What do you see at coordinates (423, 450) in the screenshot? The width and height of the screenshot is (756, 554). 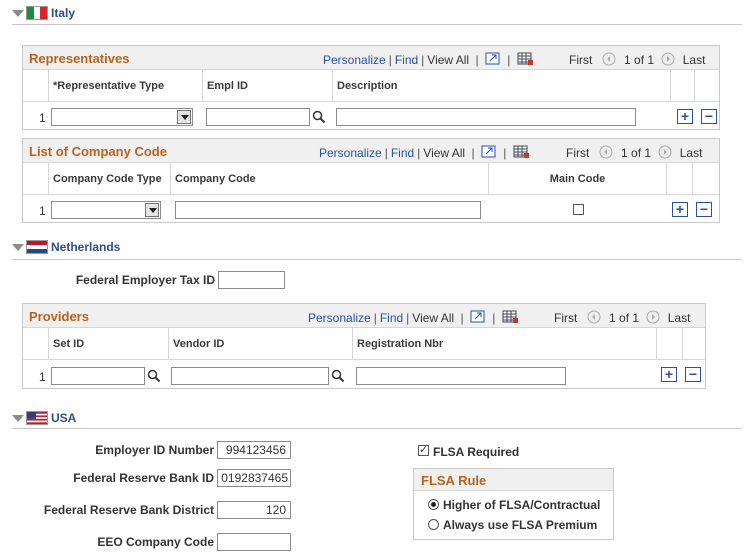 I see `flsa-required-checkbox: ✓` at bounding box center [423, 450].